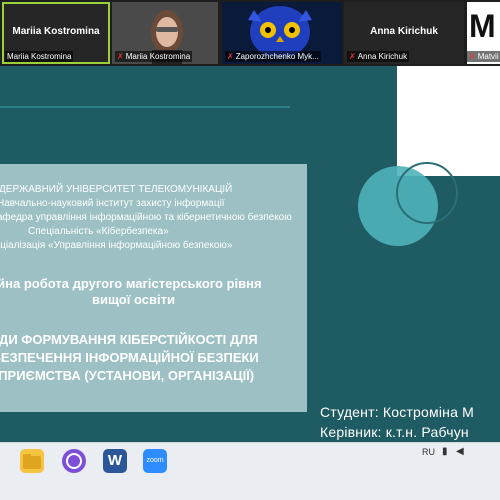 Image resolution: width=500 pixels, height=500 pixels. What do you see at coordinates (133, 299) in the screenshot?
I see `work-type-line-2: вищої освіти` at bounding box center [133, 299].